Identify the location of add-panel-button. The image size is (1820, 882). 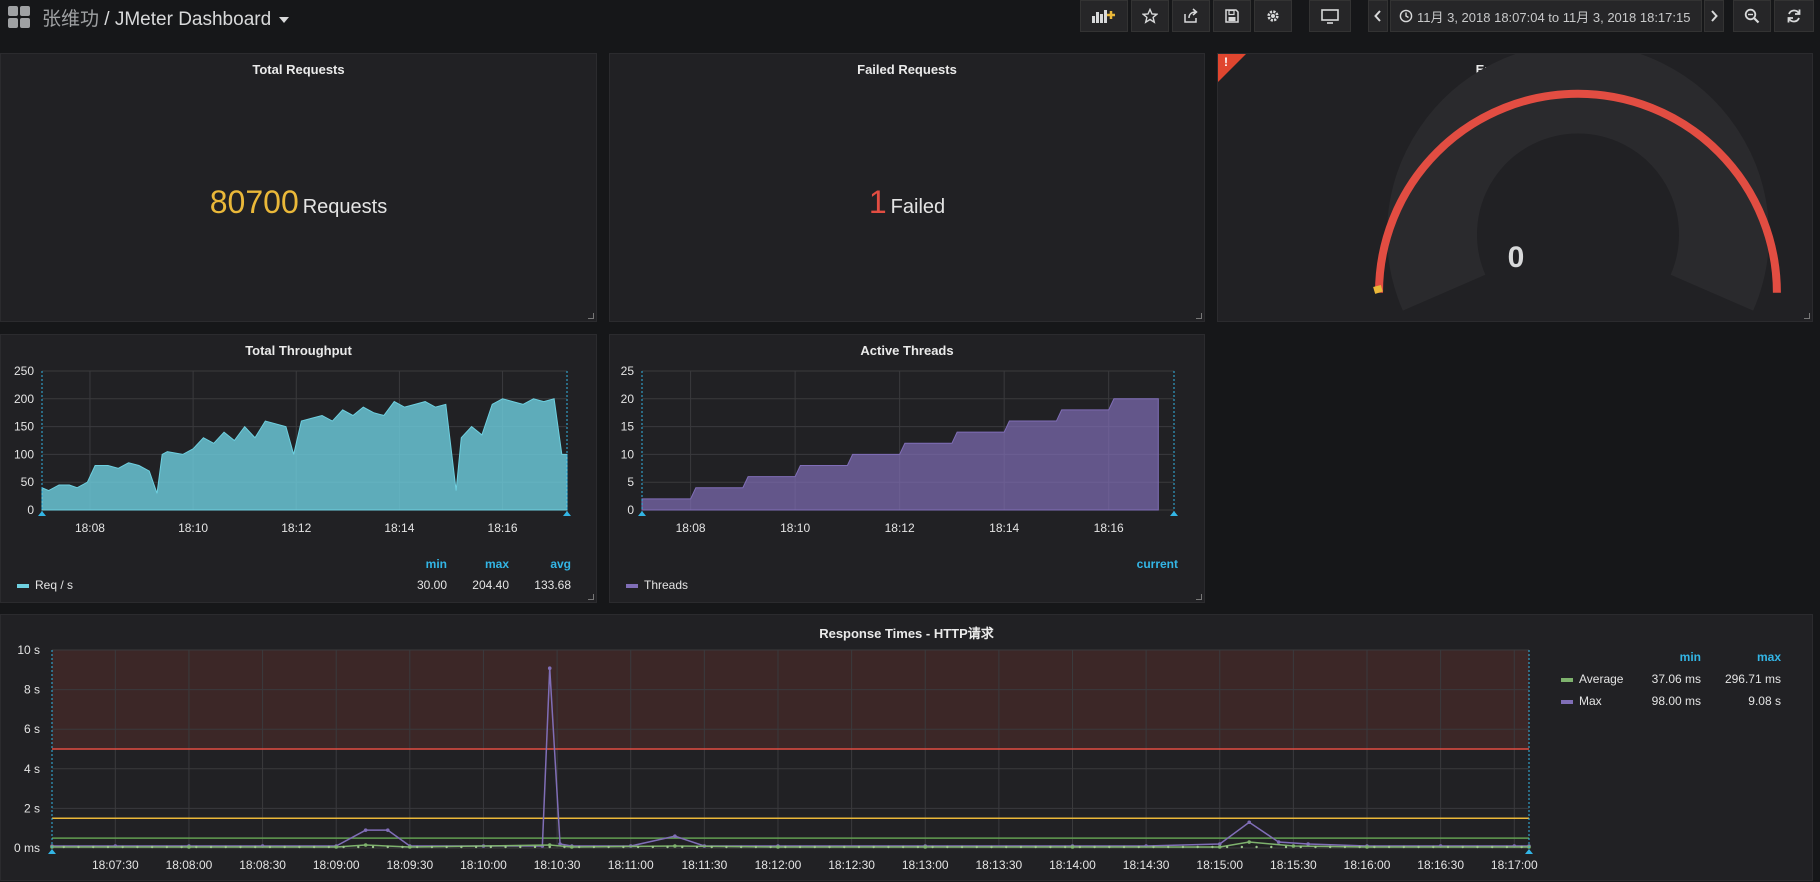
(1104, 16).